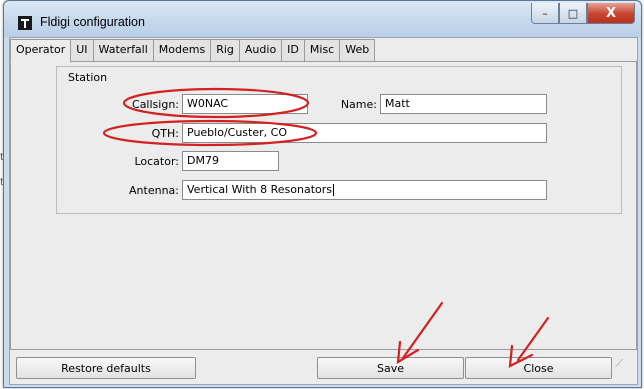  What do you see at coordinates (123, 50) in the screenshot?
I see `tab-waterfall: Waterfall` at bounding box center [123, 50].